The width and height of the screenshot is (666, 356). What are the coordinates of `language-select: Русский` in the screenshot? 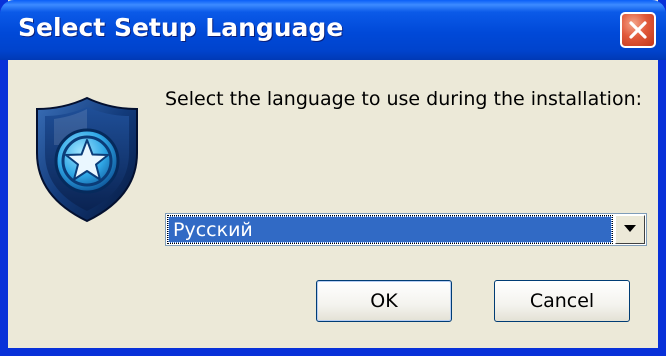 It's located at (406, 229).